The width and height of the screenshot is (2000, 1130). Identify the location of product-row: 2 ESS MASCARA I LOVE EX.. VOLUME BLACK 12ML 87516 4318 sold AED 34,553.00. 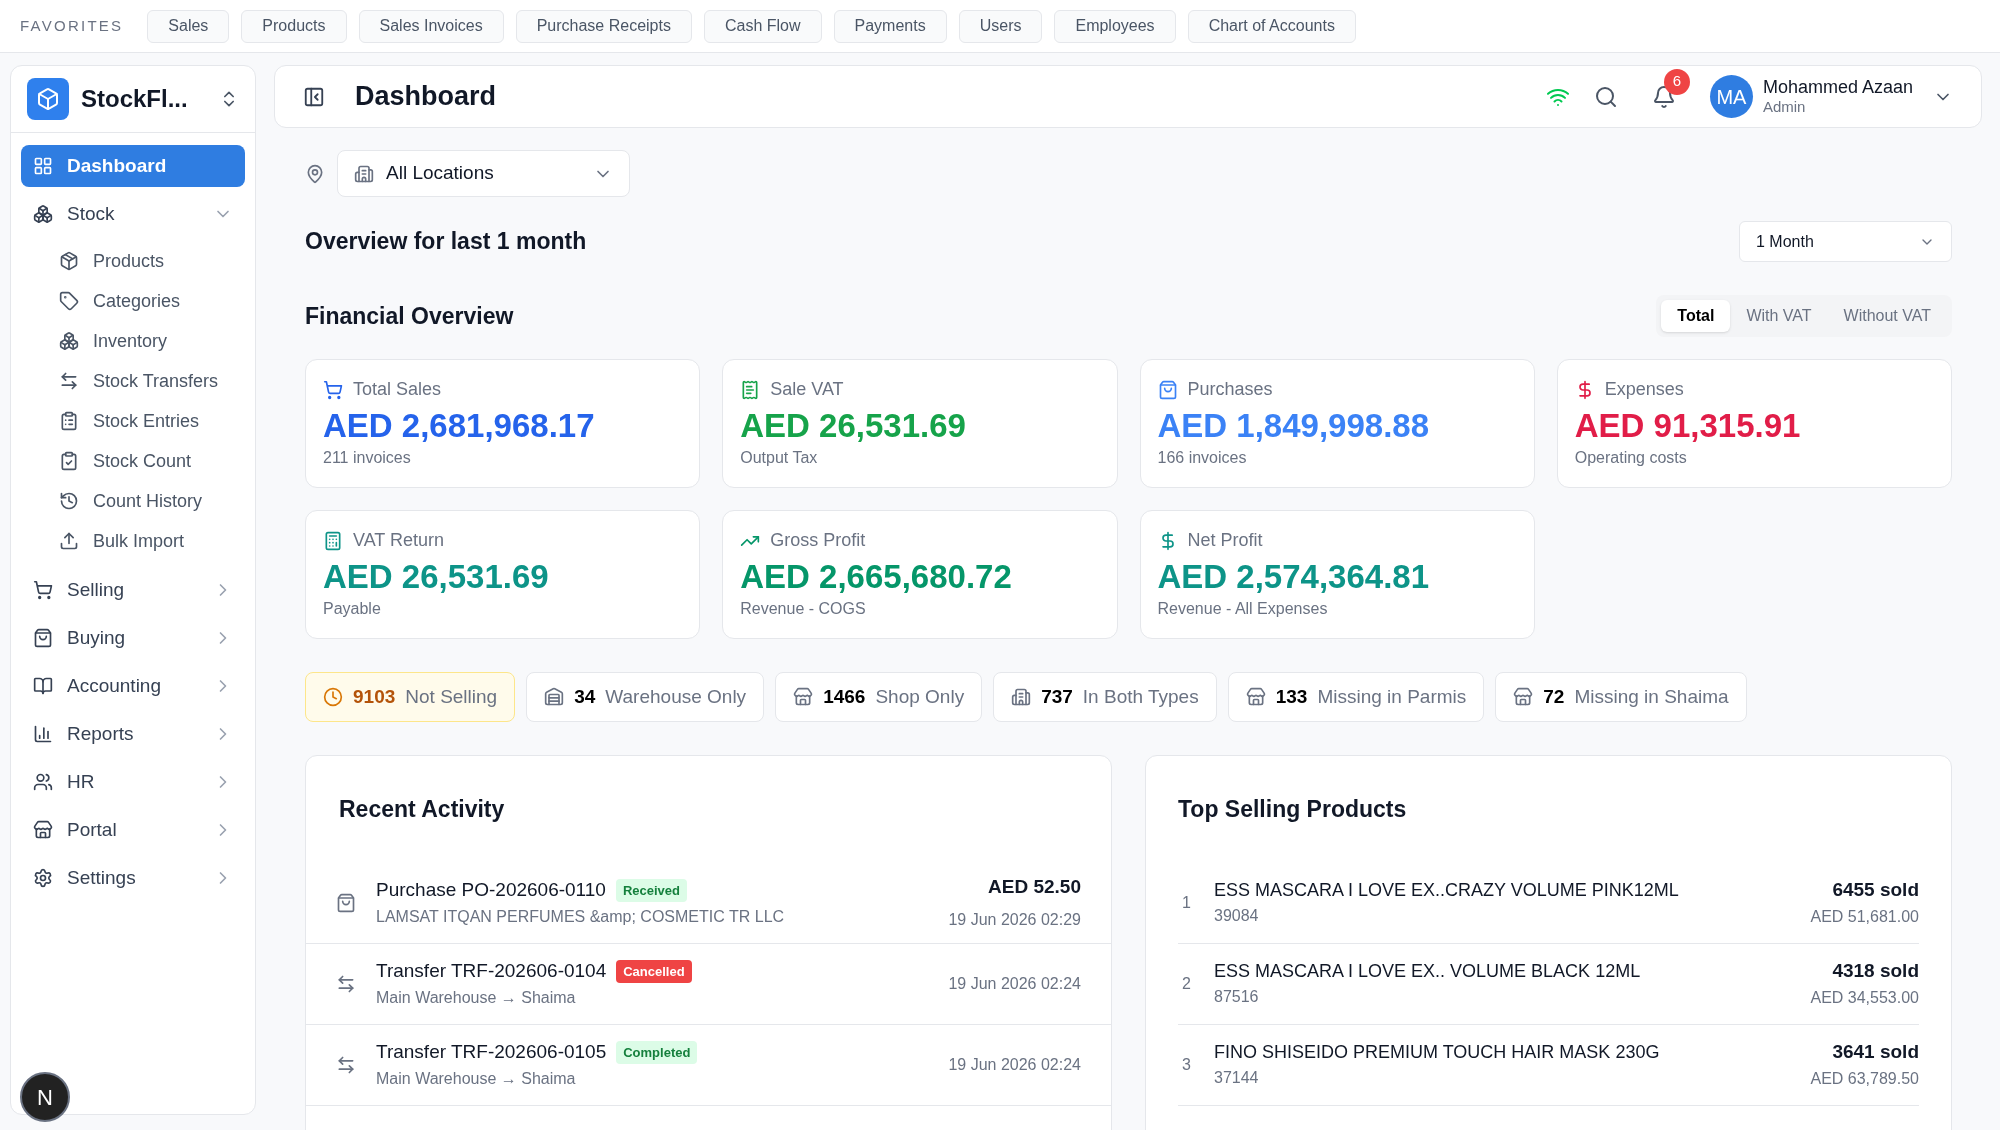
(1548, 984).